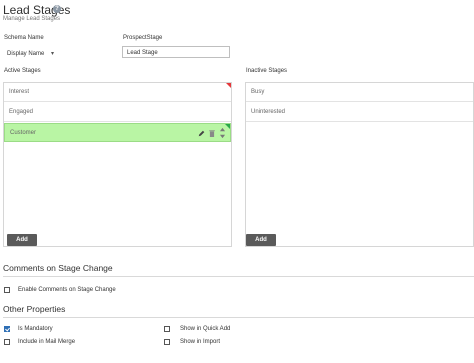  What do you see at coordinates (58, 268) in the screenshot?
I see `comments-section-title: Comments on Stage Change` at bounding box center [58, 268].